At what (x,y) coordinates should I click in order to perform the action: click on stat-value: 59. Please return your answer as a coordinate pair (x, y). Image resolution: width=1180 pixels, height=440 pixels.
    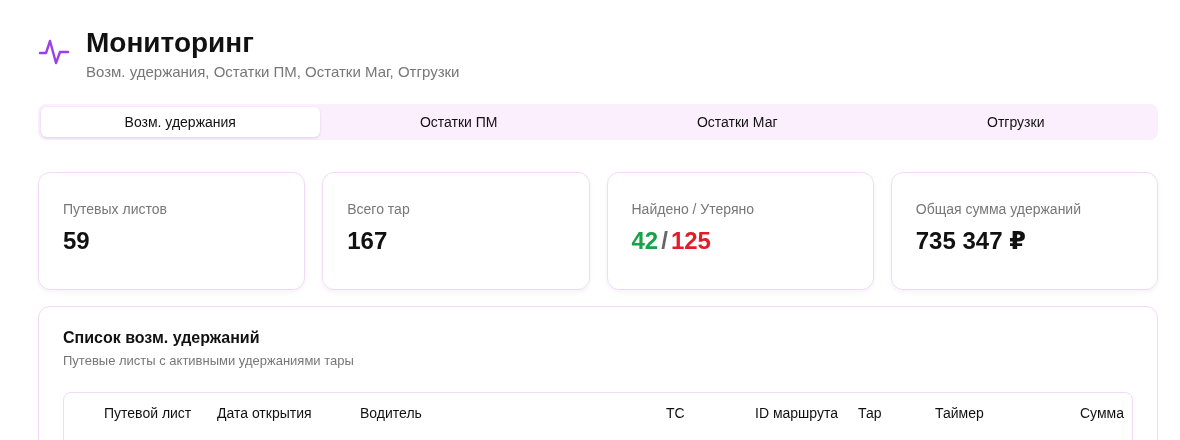
    Looking at the image, I should click on (76, 241).